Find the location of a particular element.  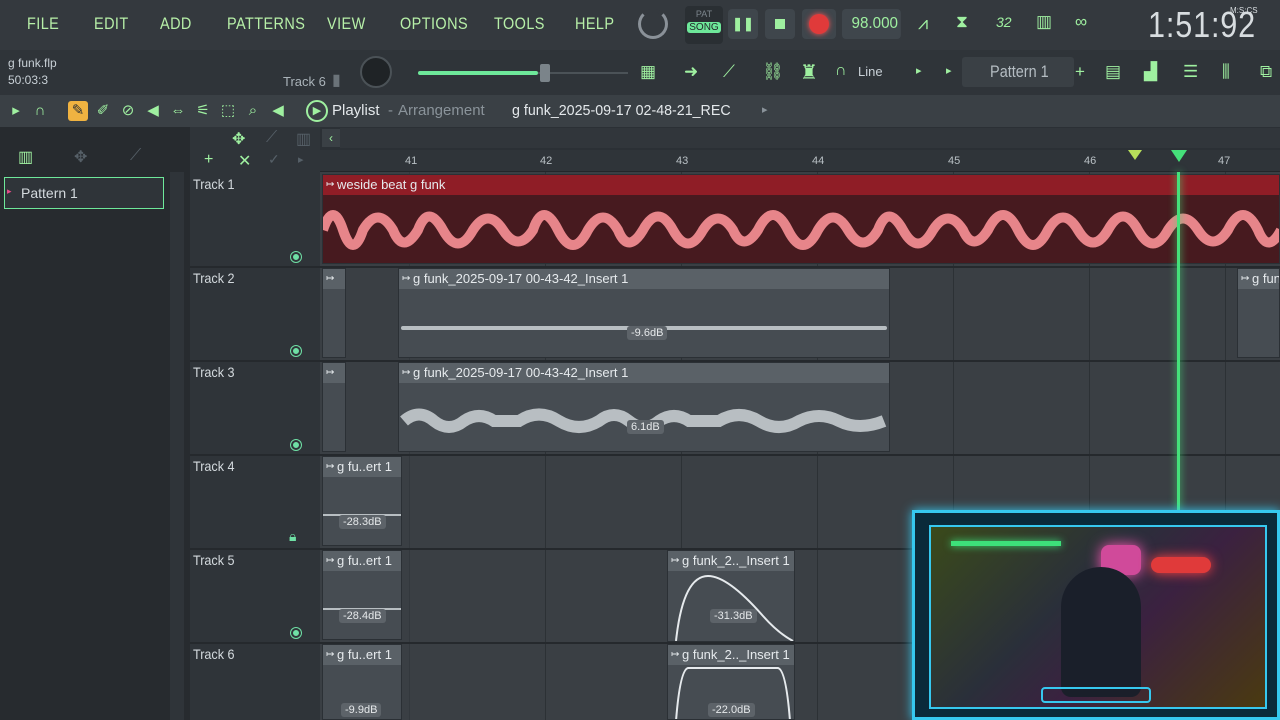

slip-tool-icon: ⇔ is located at coordinates (178, 111).